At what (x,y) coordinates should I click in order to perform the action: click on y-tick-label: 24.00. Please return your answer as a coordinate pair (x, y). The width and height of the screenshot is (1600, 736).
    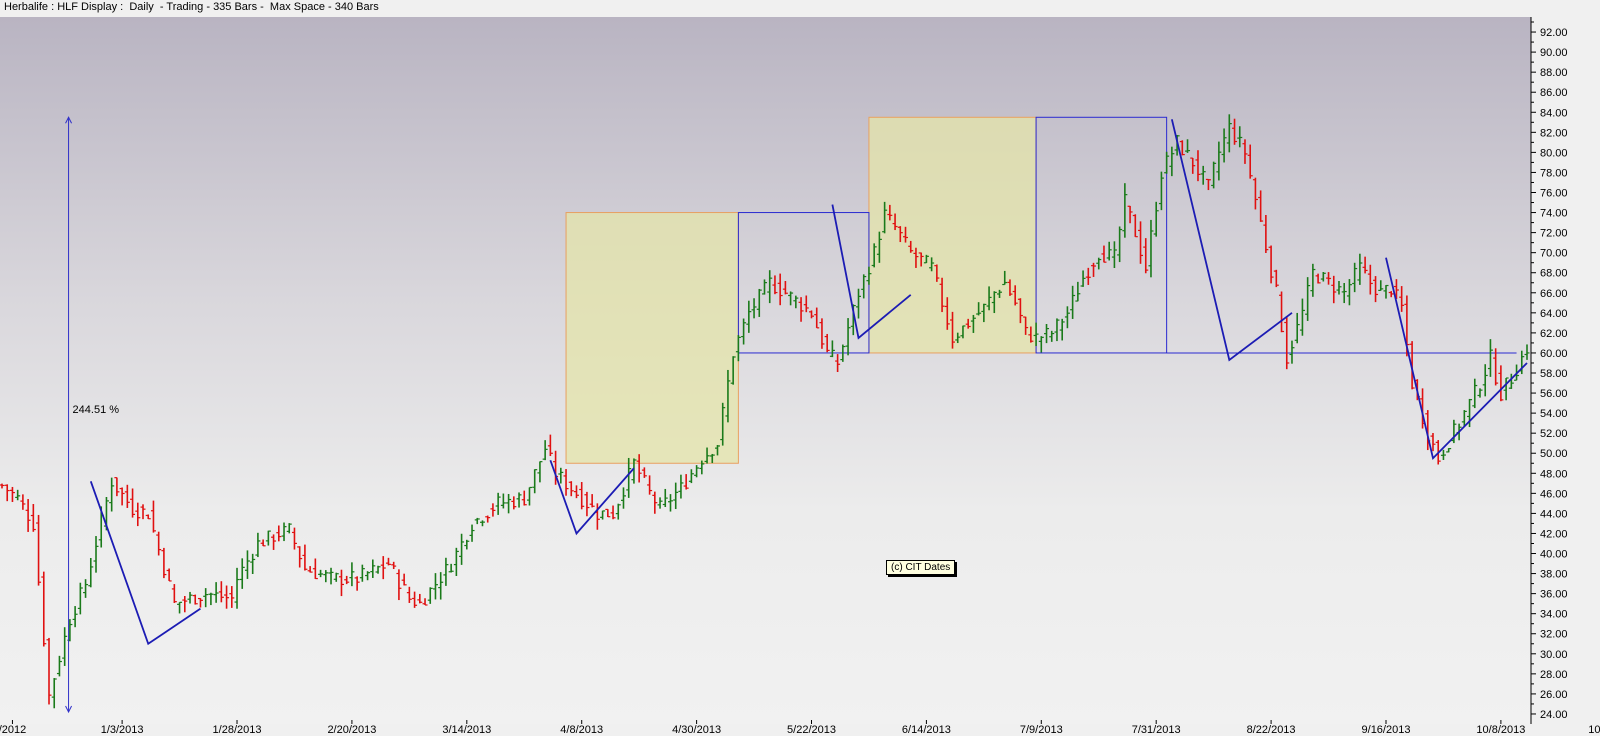
    Looking at the image, I should click on (1554, 715).